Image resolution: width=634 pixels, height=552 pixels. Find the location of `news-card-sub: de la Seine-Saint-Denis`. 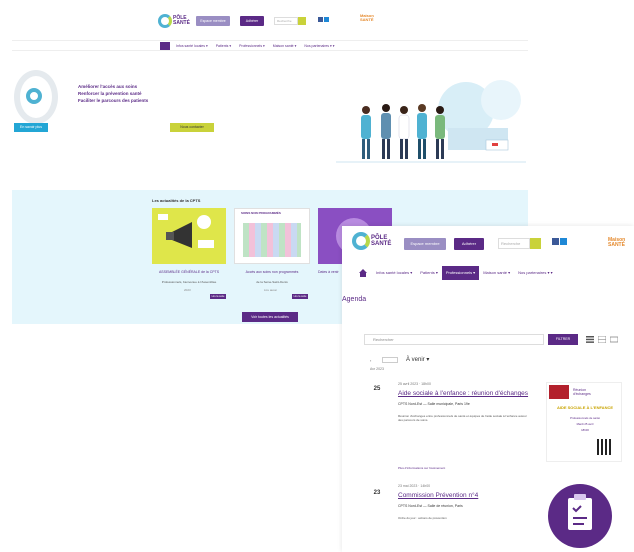

news-card-sub: de la Seine-Saint-Denis is located at coordinates (272, 282).